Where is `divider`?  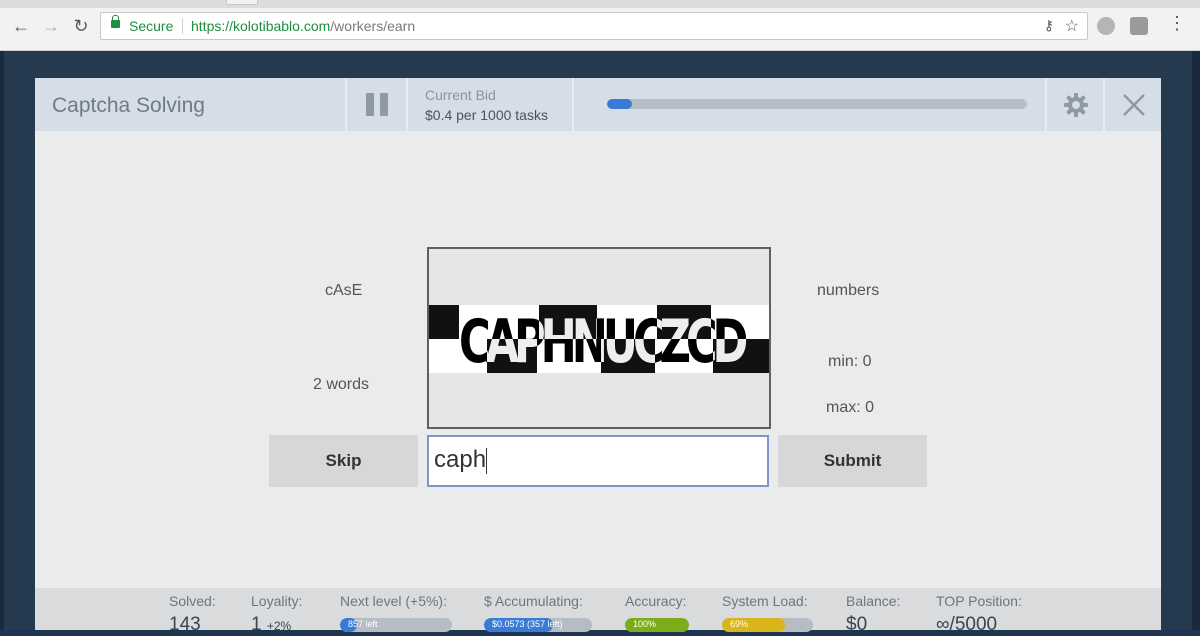 divider is located at coordinates (182, 26).